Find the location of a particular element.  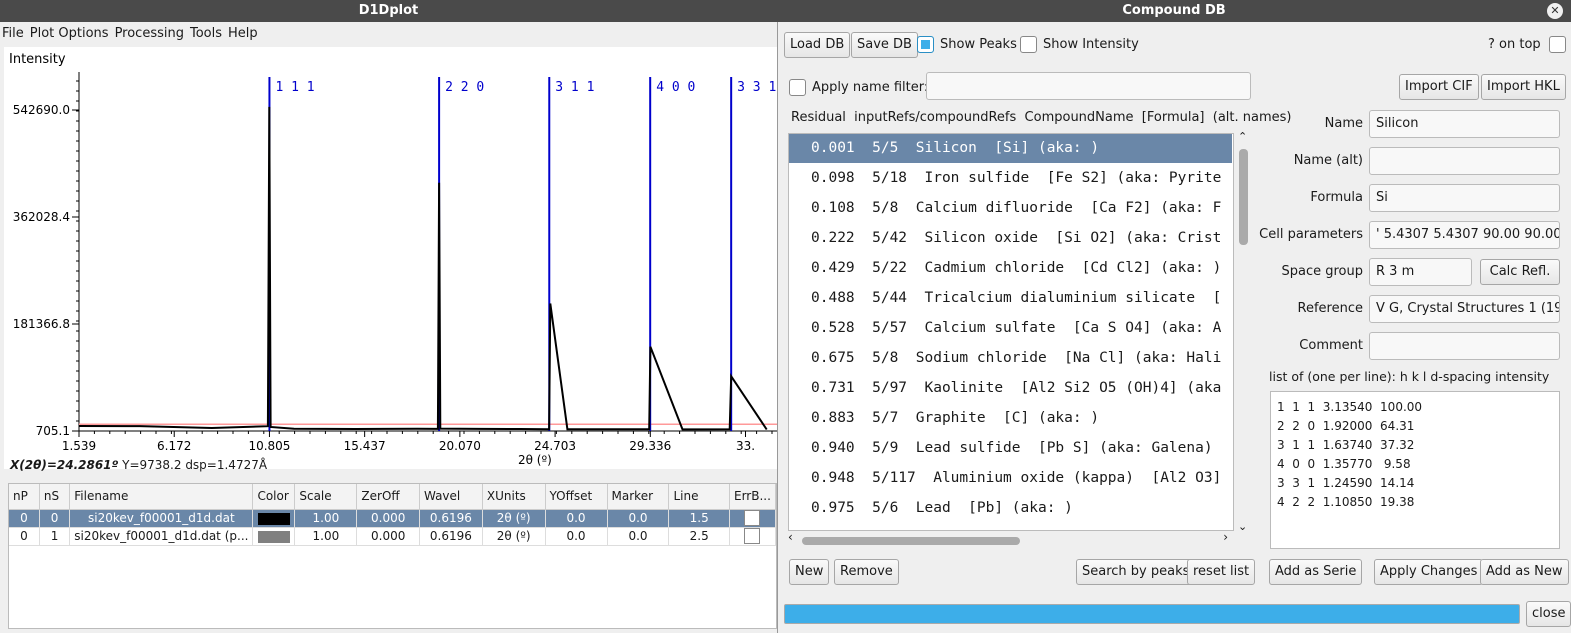

main-window-title: D1Dplot is located at coordinates (388, 11).